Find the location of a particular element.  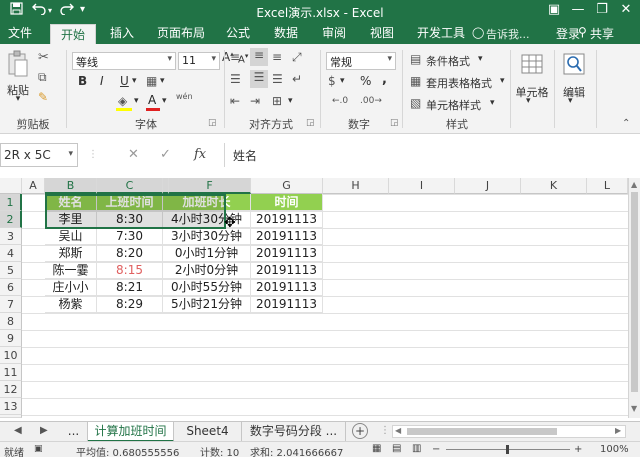

cells-dropdown-icon: ▾ is located at coordinates (528, 101).